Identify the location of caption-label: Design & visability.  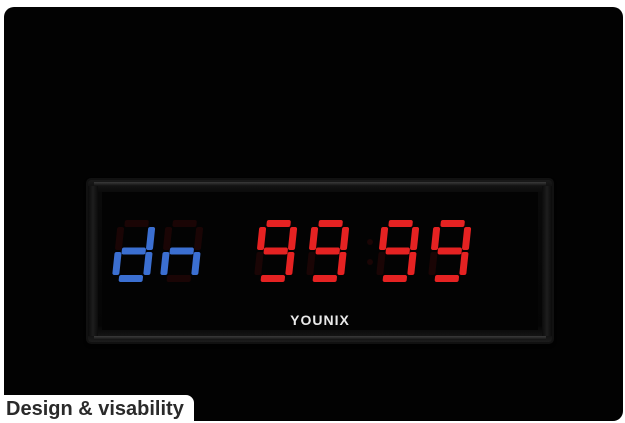
(97, 408).